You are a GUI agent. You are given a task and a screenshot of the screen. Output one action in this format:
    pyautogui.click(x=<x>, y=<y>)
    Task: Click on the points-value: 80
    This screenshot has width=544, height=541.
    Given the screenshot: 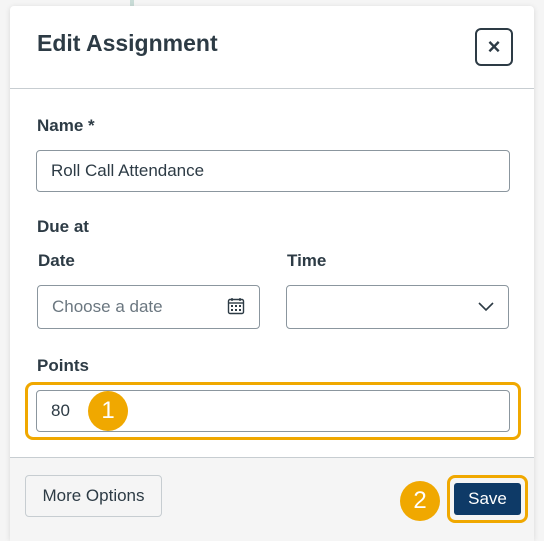 What is the action you would take?
    pyautogui.click(x=60, y=410)
    